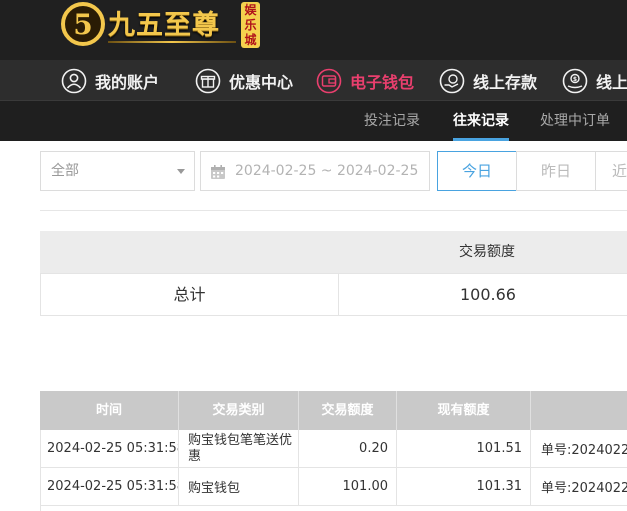 The height and width of the screenshot is (511, 627). I want to click on cell-balance: 101.51, so click(464, 448).